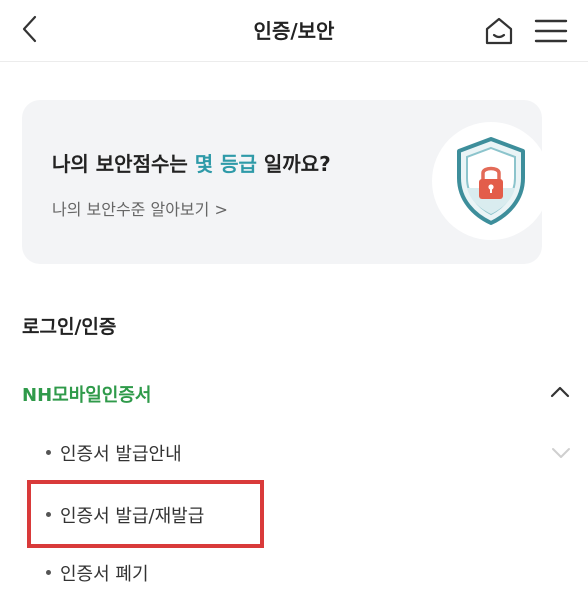  I want to click on headline-accent: 몇 등급, so click(225, 164).